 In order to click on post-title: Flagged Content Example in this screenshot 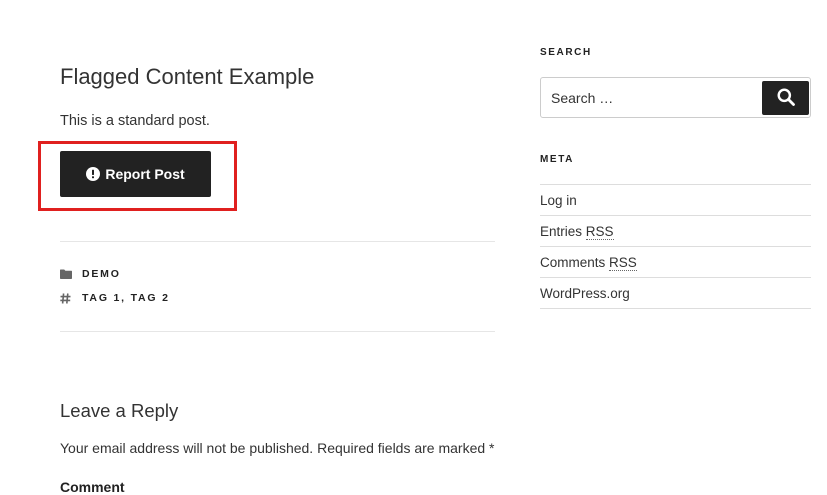, I will do `click(187, 76)`.